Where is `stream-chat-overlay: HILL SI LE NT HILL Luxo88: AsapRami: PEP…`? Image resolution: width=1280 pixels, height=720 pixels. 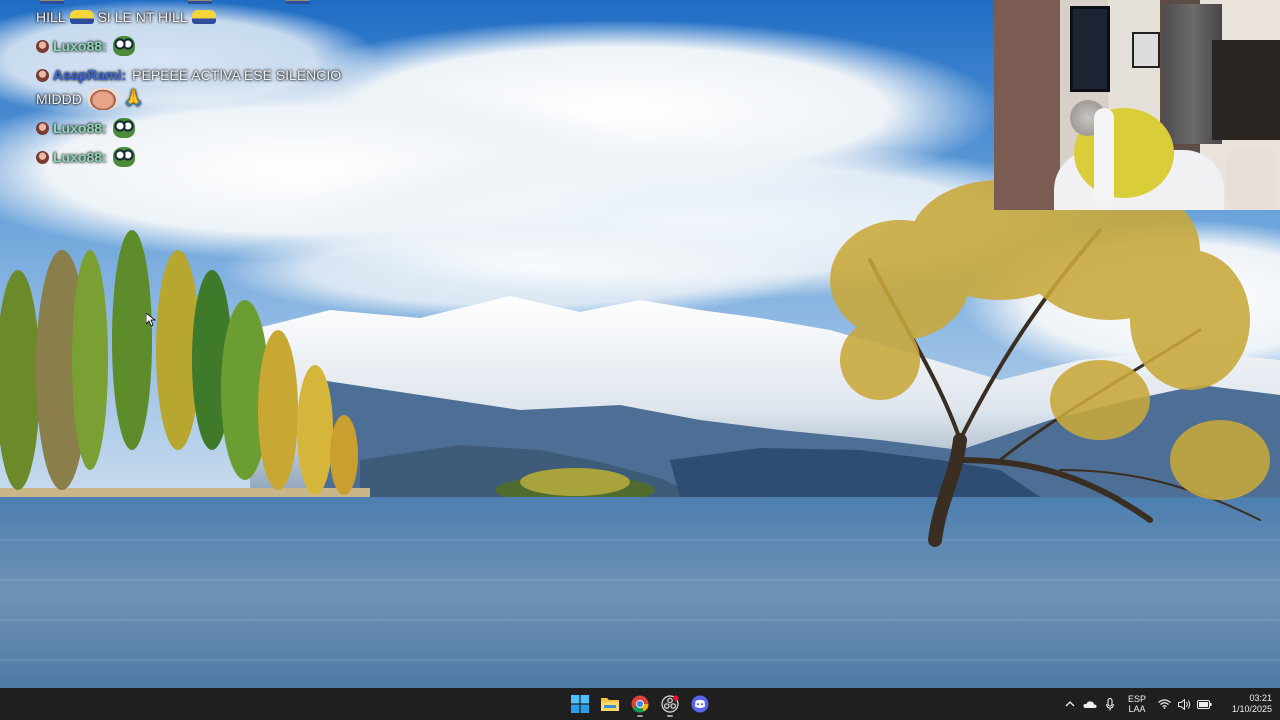 stream-chat-overlay: HILL SI LE NT HILL Luxo88: AsapRami: PEP… is located at coordinates (206, 87).